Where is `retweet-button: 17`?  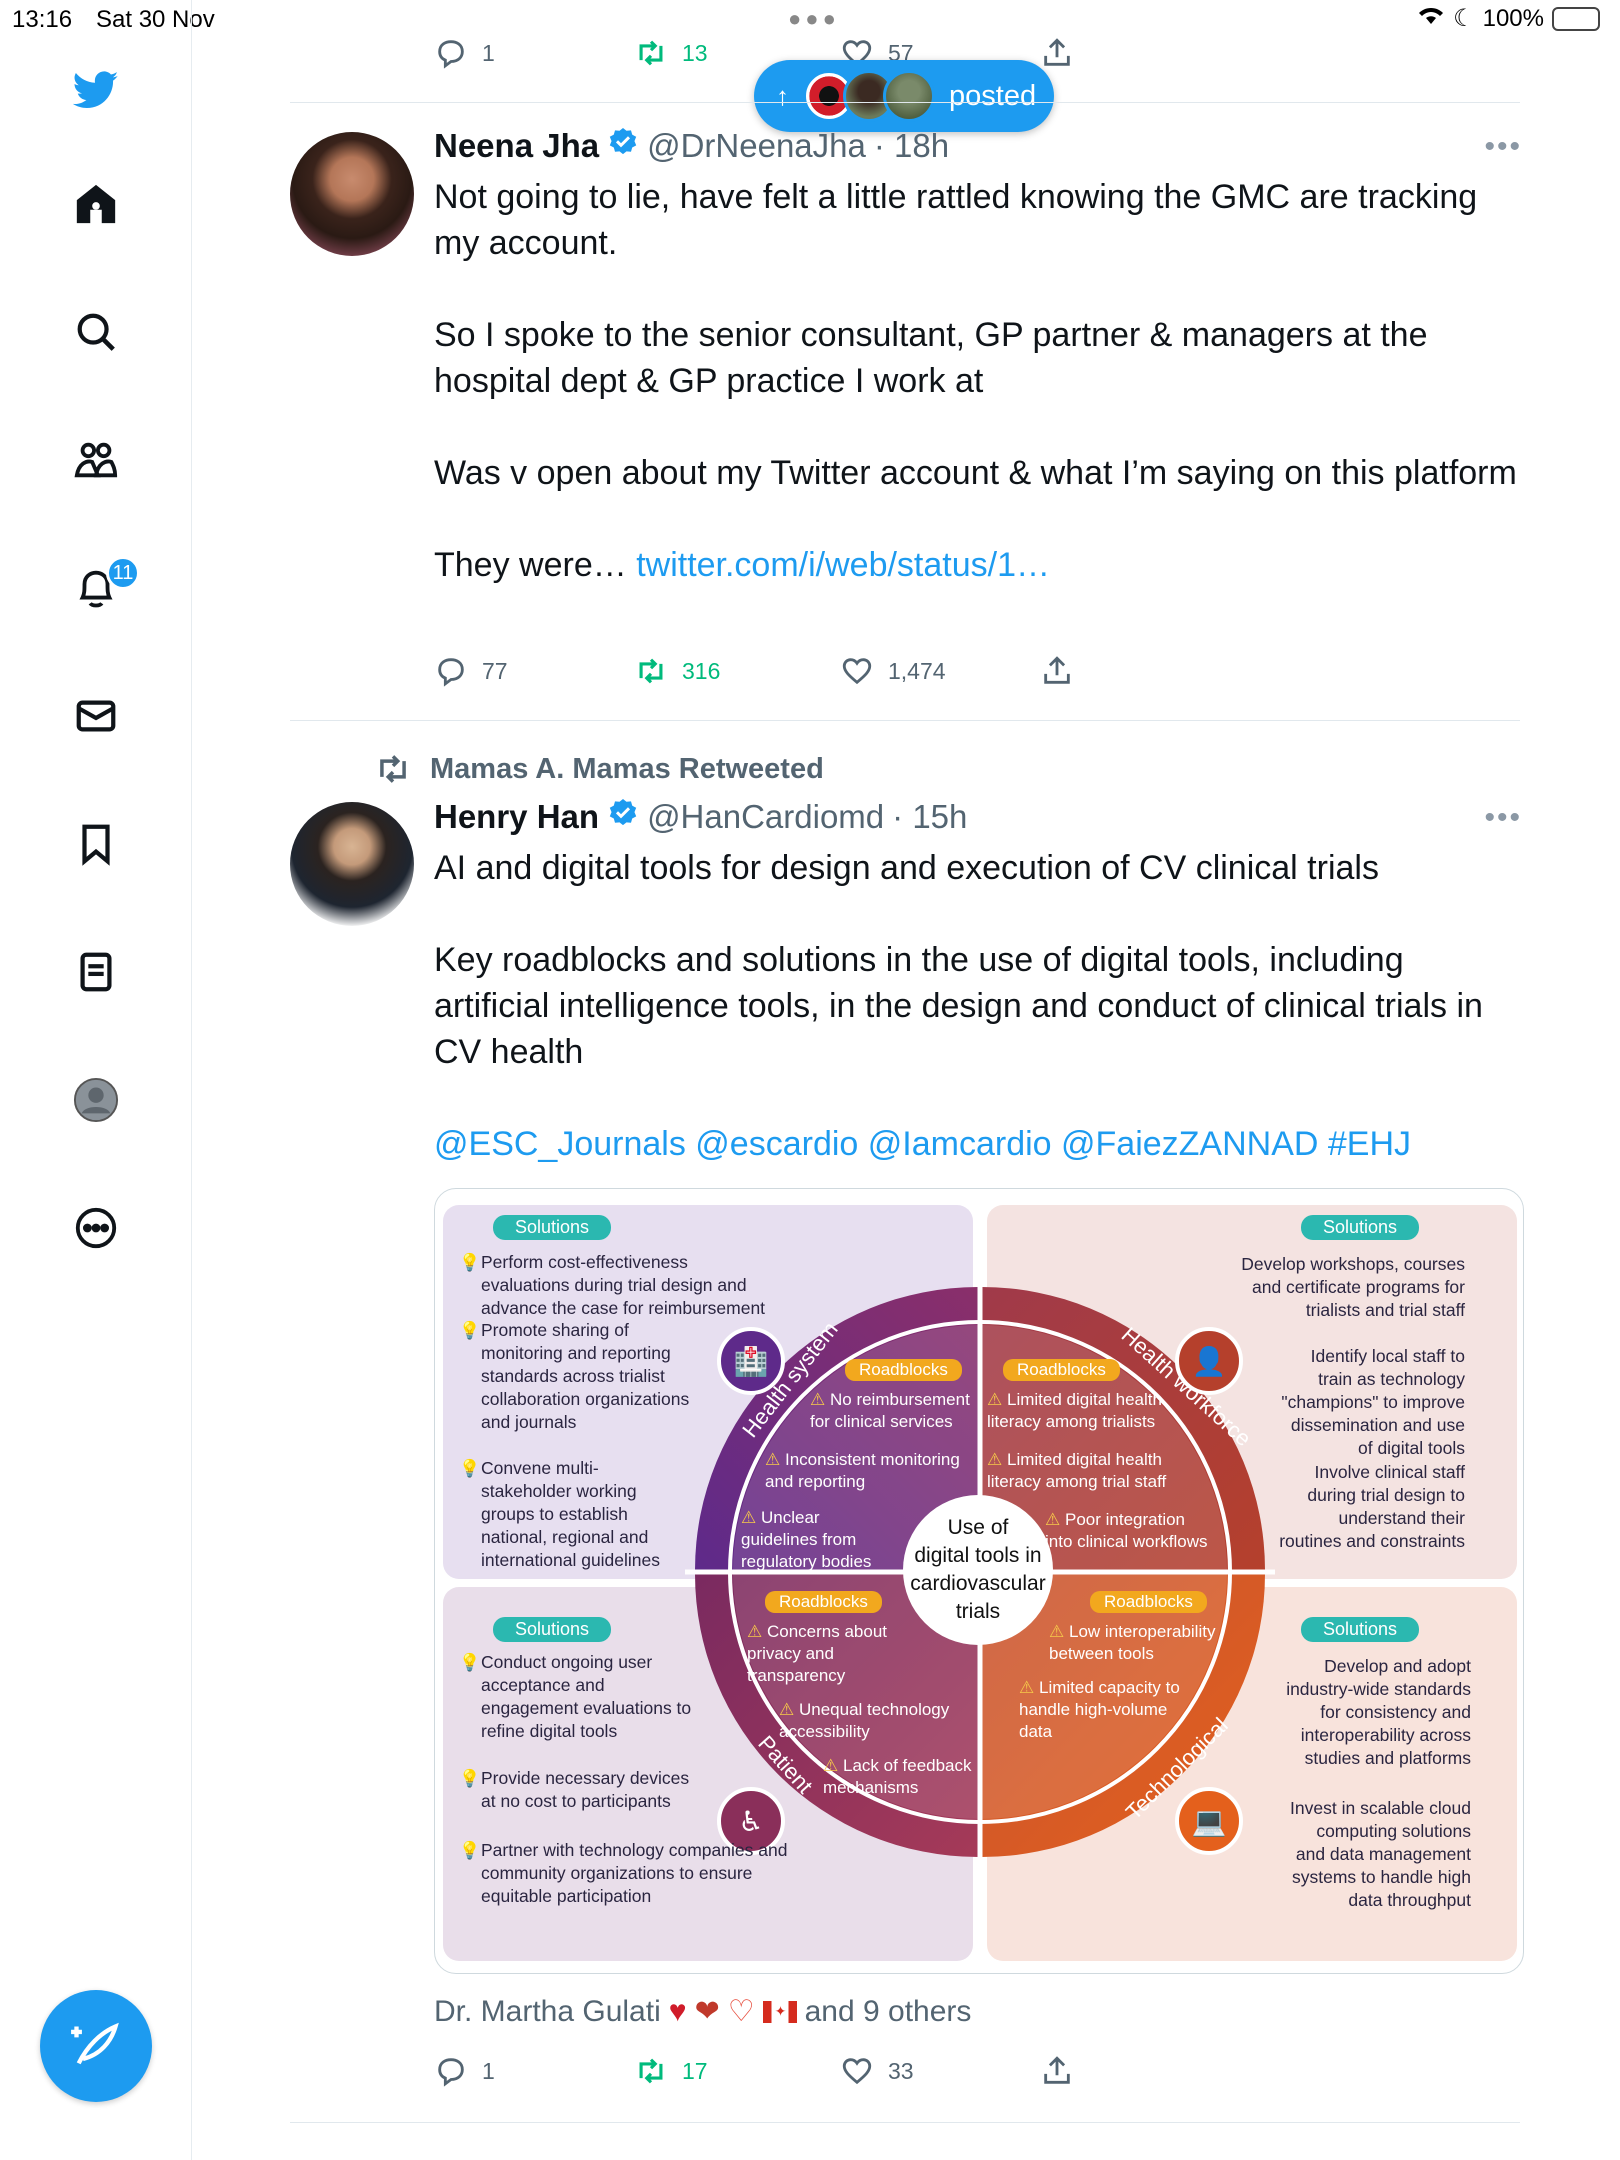 retweet-button: 17 is located at coordinates (737, 2071).